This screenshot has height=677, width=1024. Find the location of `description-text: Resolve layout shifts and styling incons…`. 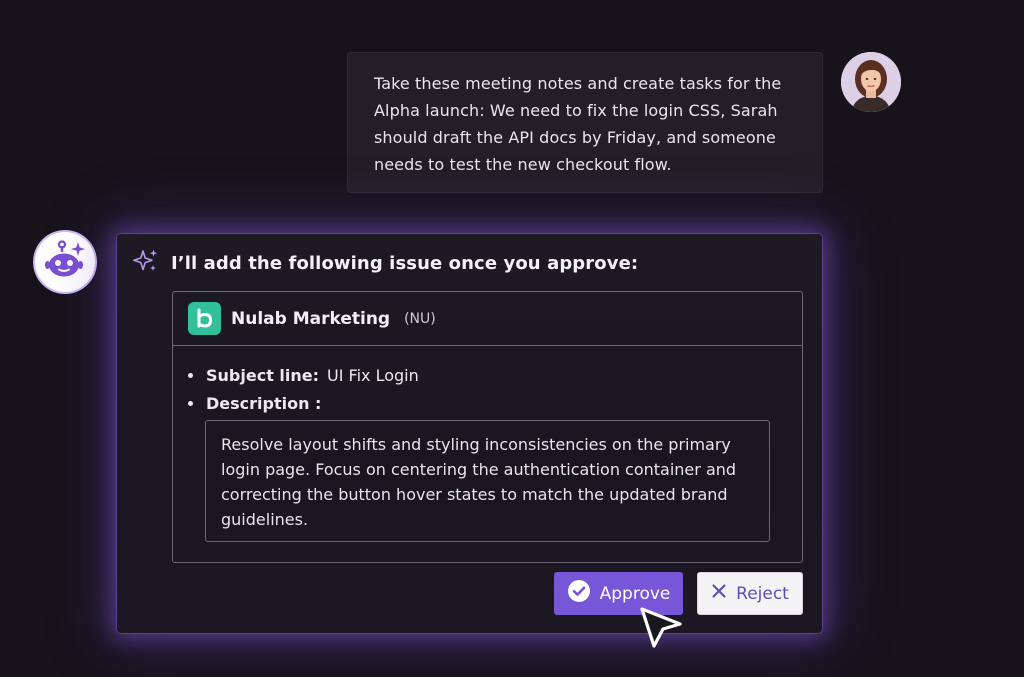

description-text: Resolve layout shifts and styling incons… is located at coordinates (479, 482).